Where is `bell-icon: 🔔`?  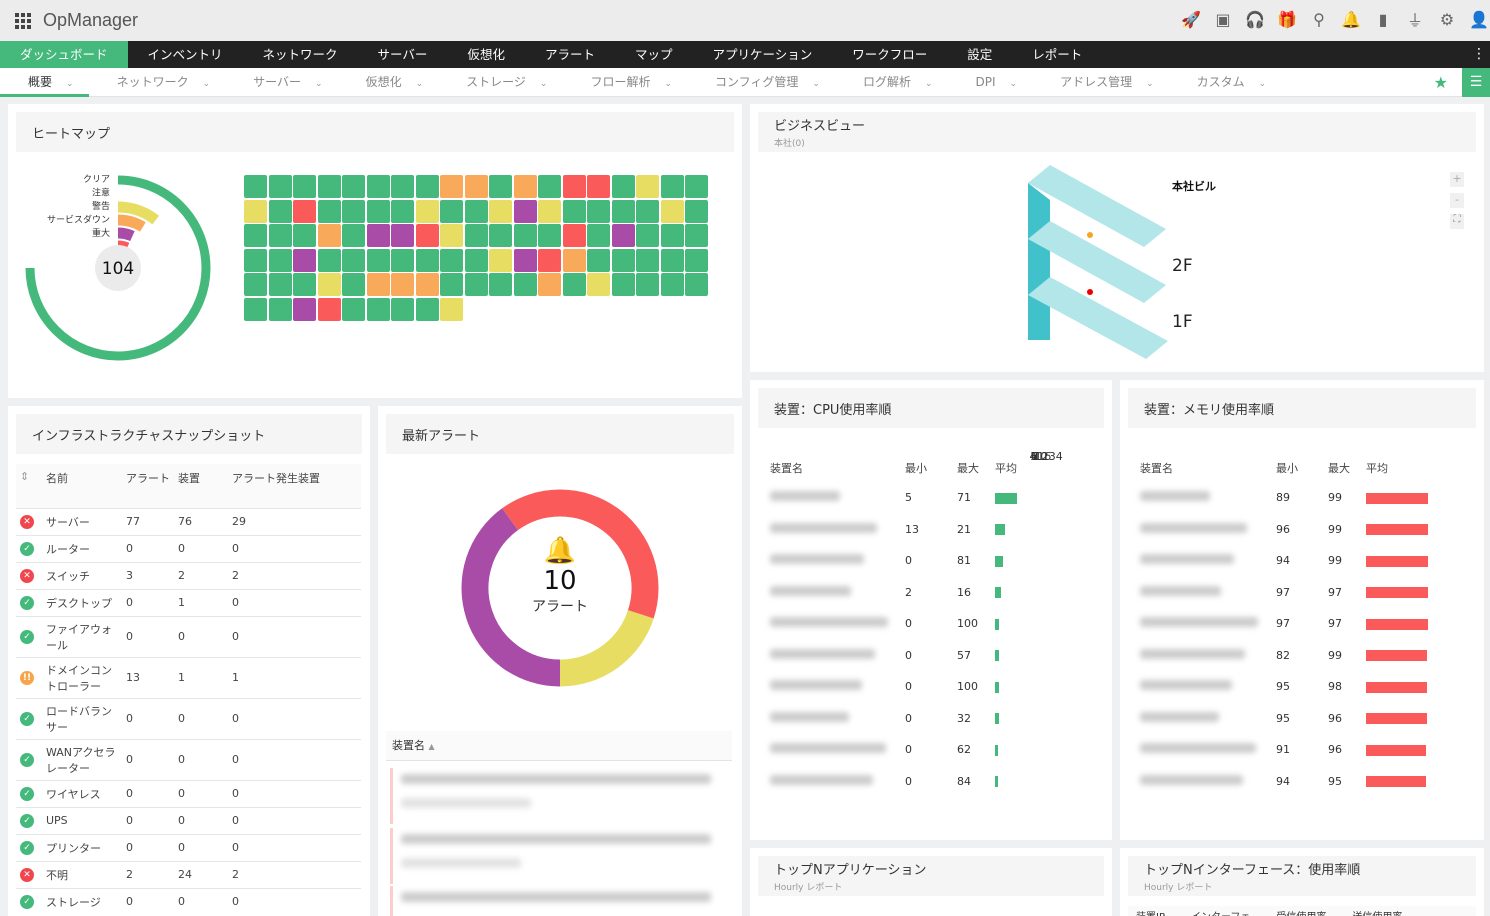
bell-icon: 🔔 is located at coordinates (1351, 19).